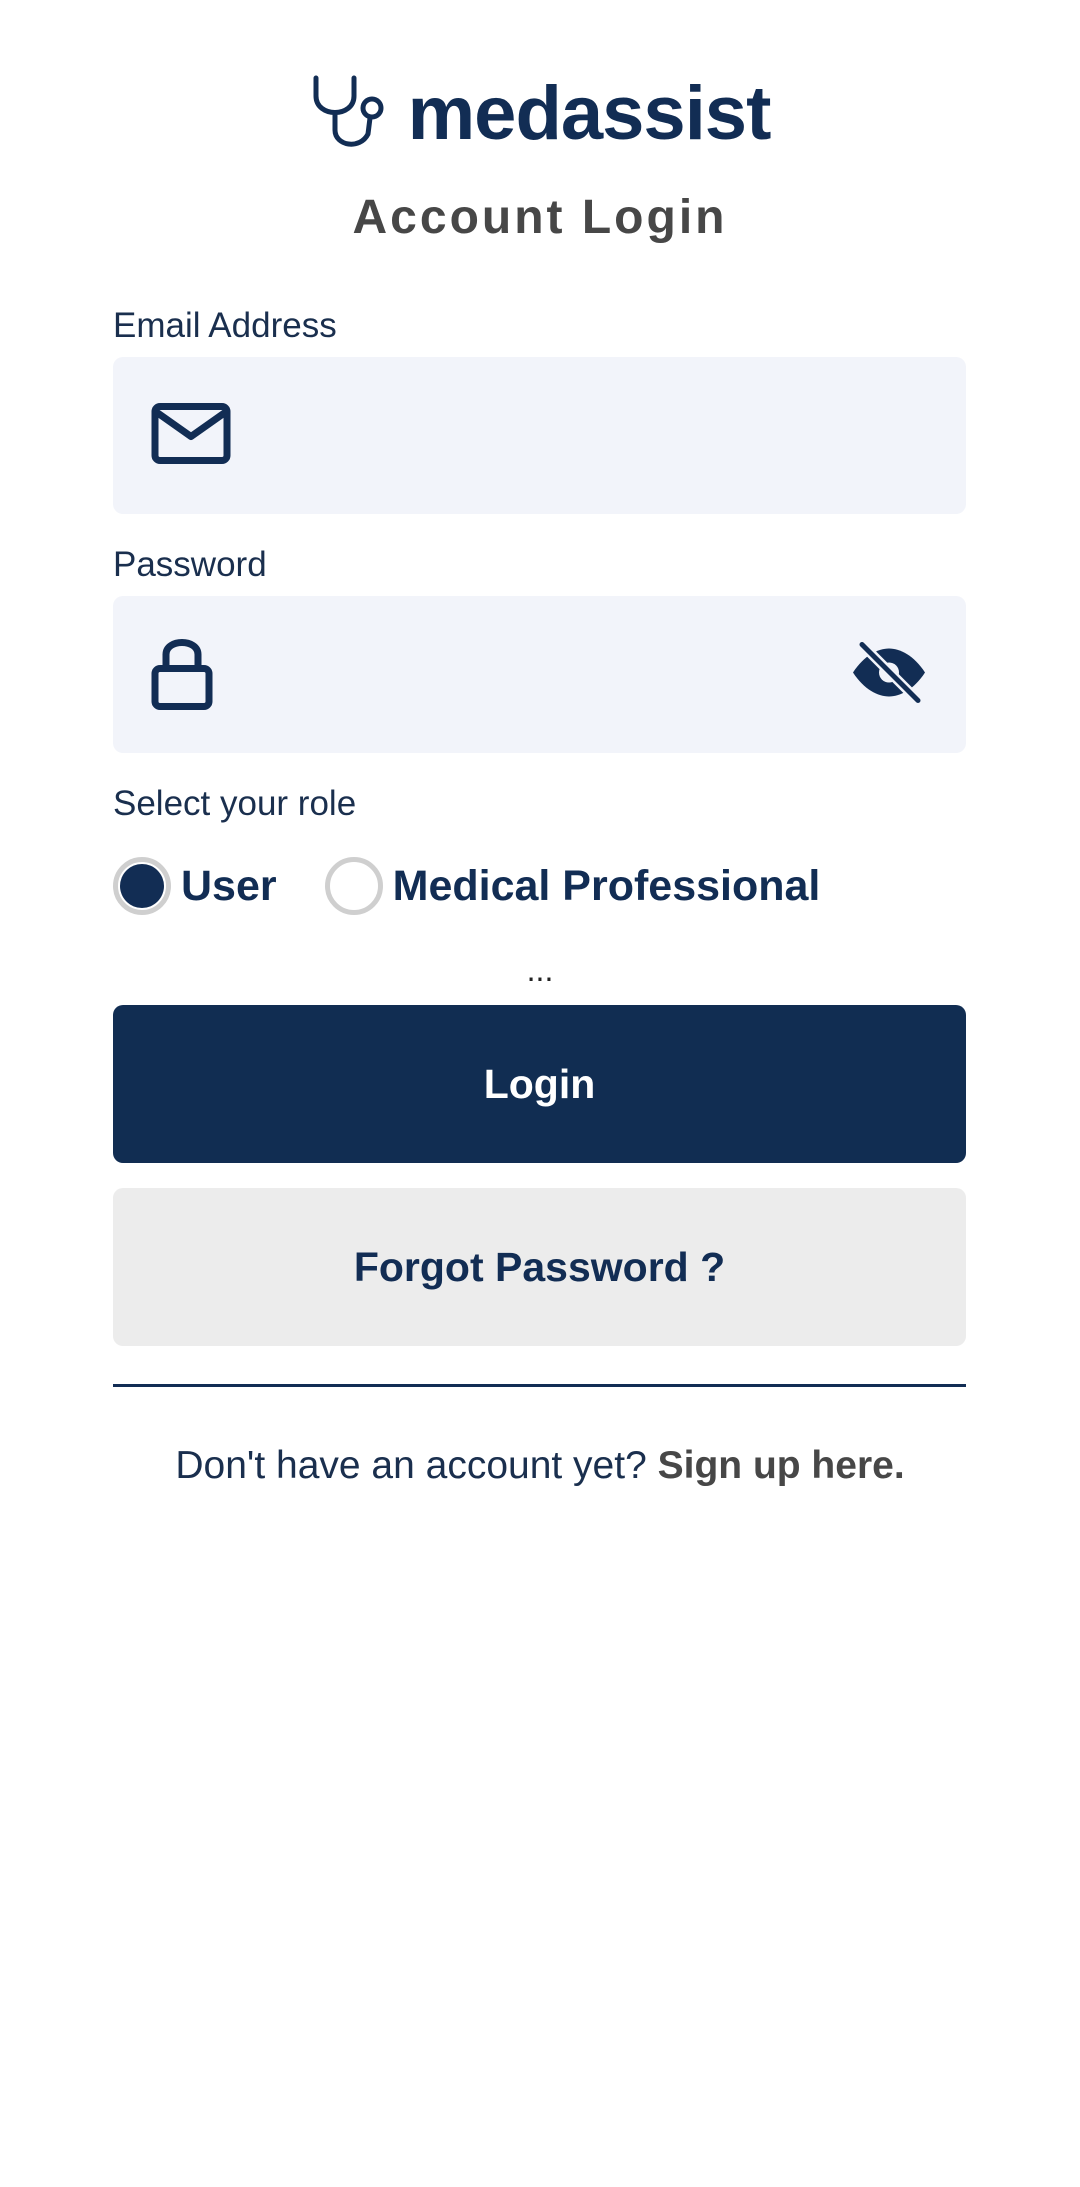 The image size is (1080, 2187). Describe the element at coordinates (191, 435) in the screenshot. I see `mail-icon` at that location.